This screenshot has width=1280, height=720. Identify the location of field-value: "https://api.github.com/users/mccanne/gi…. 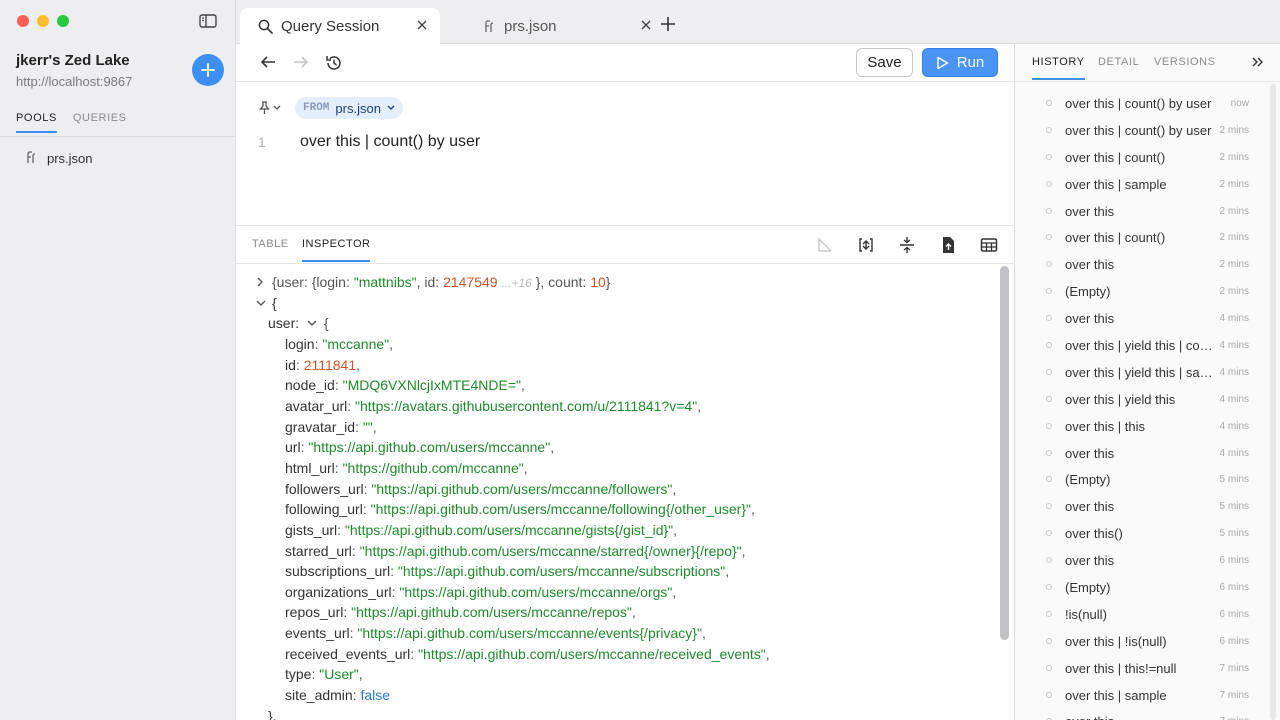
(509, 530).